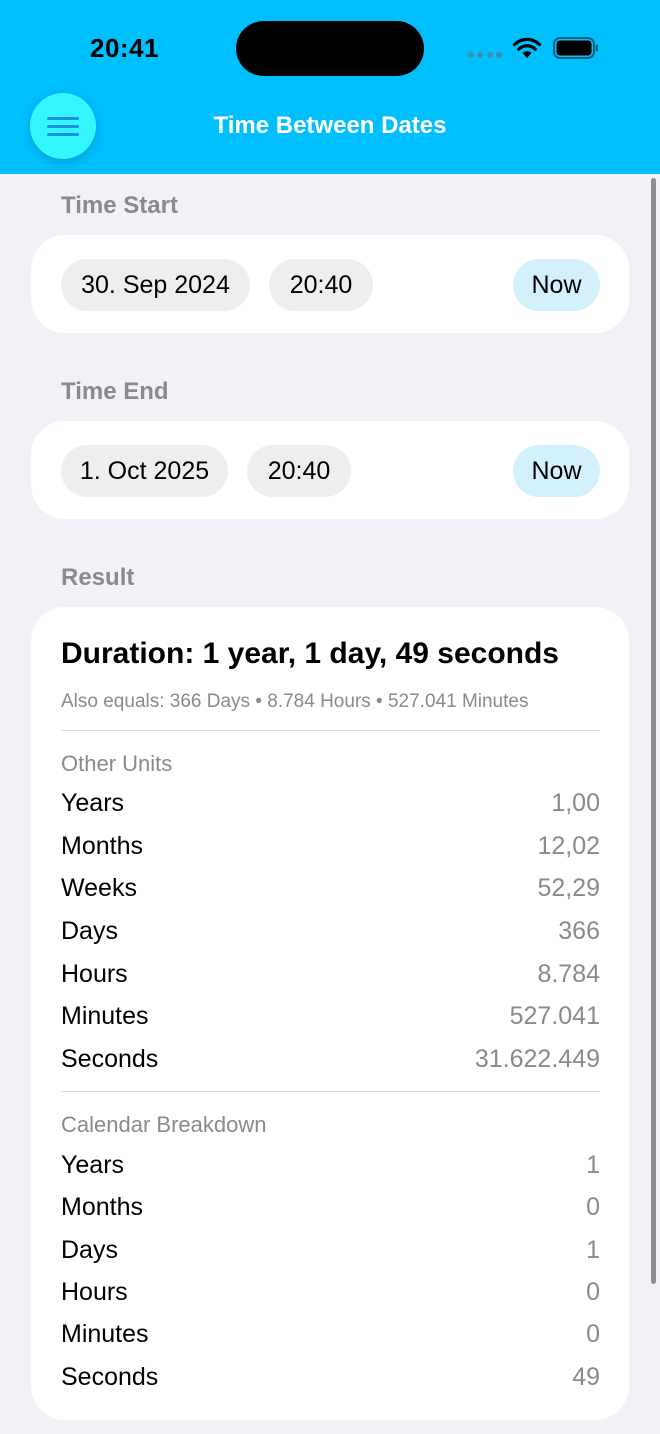  Describe the element at coordinates (330, 87) in the screenshot. I see `app-header: 20:41 Time Between Dates` at that location.